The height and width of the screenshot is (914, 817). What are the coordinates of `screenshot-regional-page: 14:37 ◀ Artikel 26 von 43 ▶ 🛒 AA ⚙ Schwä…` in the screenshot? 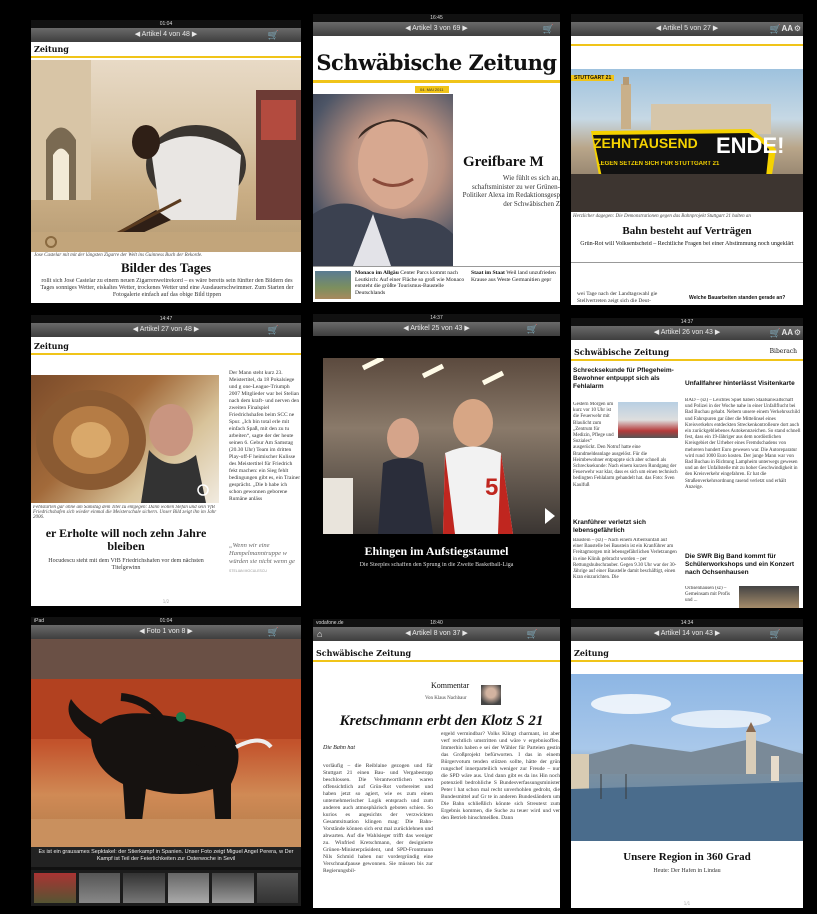 It's located at (687, 463).